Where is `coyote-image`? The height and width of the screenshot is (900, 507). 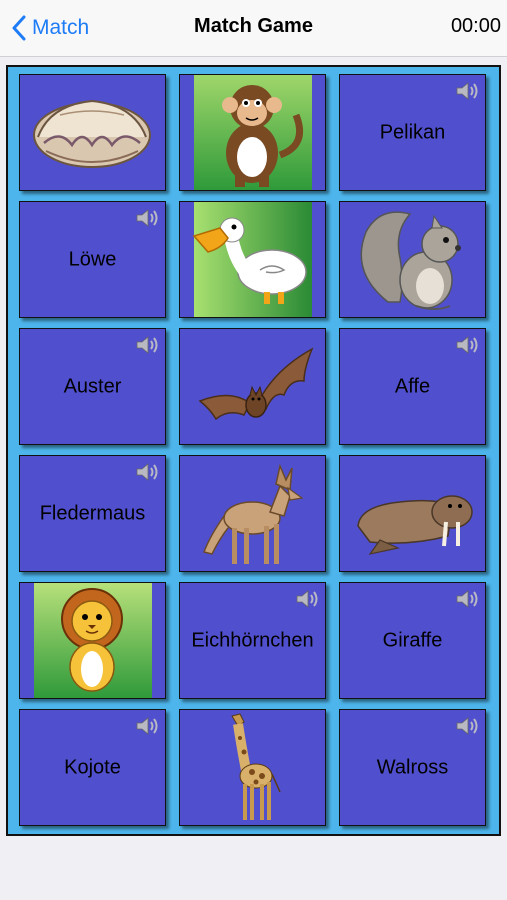
coyote-image is located at coordinates (253, 513).